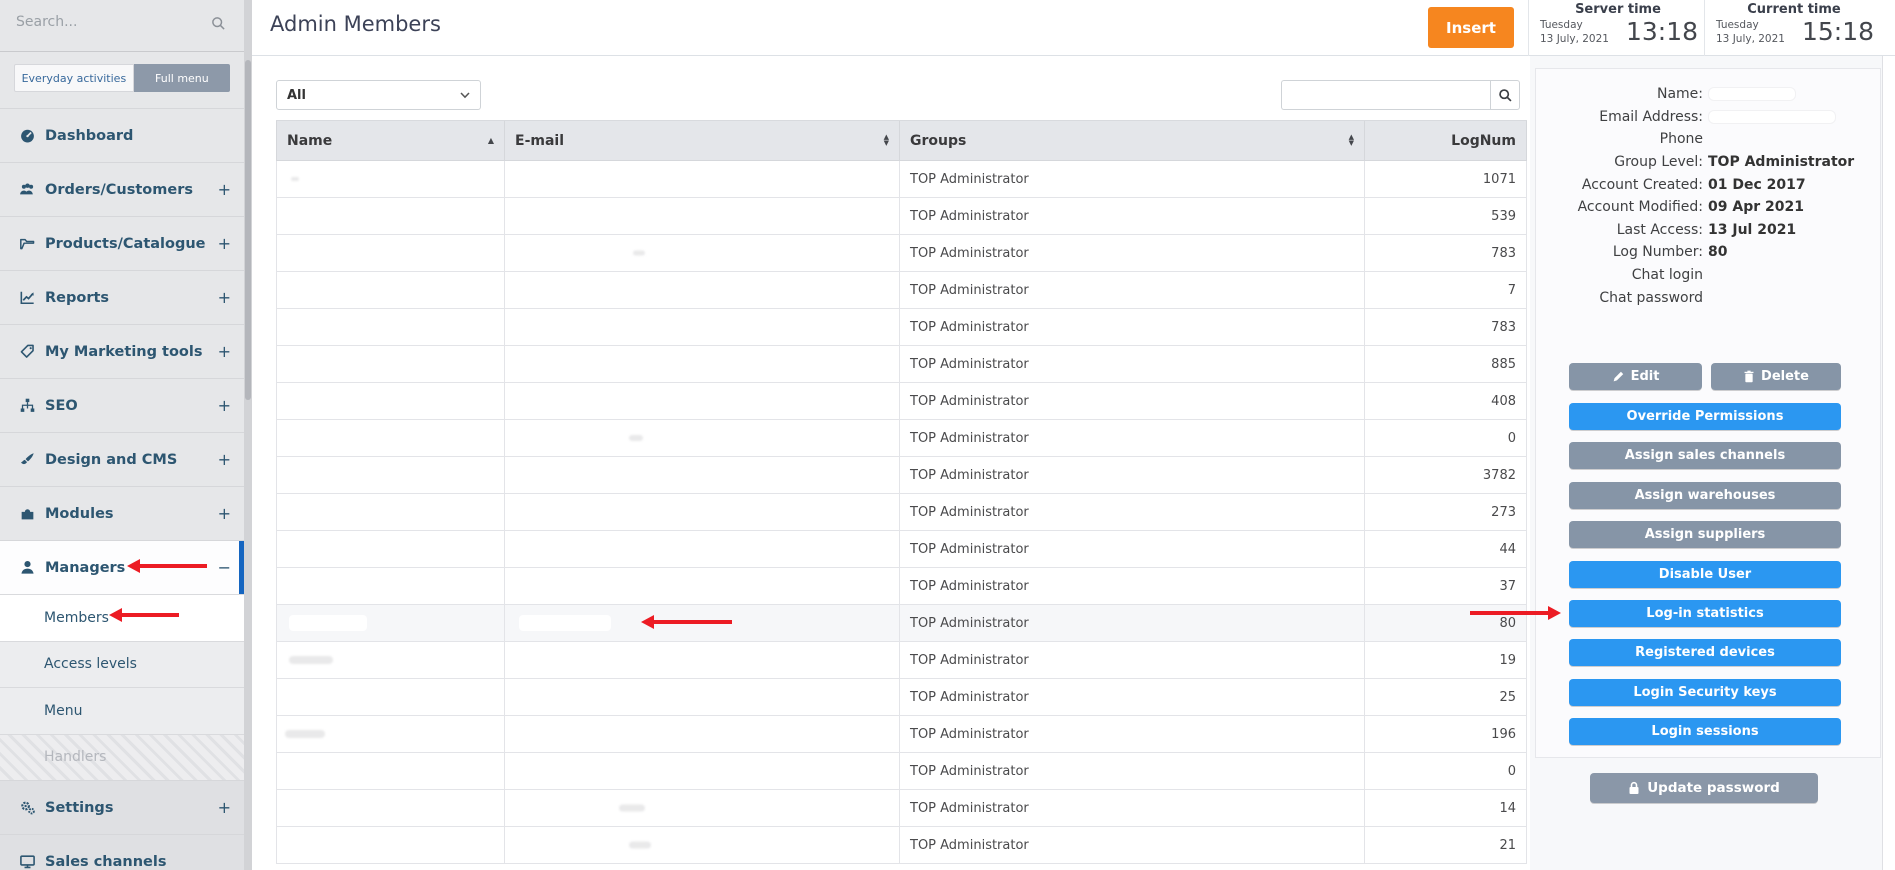 This screenshot has height=870, width=1895. What do you see at coordinates (901, 845) in the screenshot?
I see `table-row: TOP Administrator 21` at bounding box center [901, 845].